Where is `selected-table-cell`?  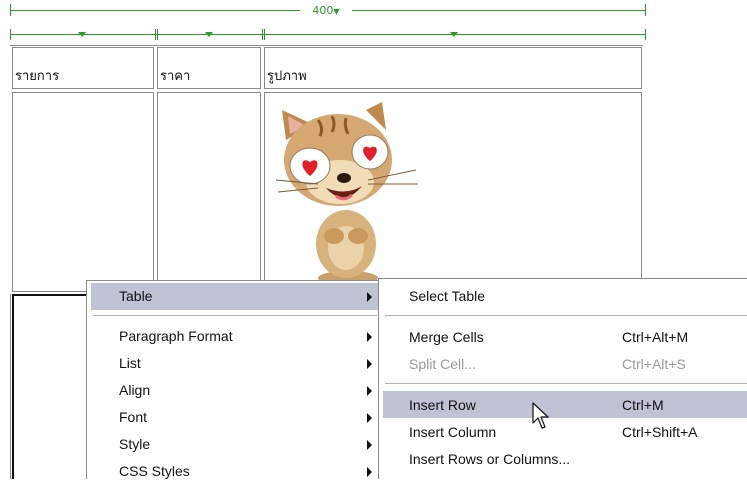
selected-table-cell is located at coordinates (52, 386).